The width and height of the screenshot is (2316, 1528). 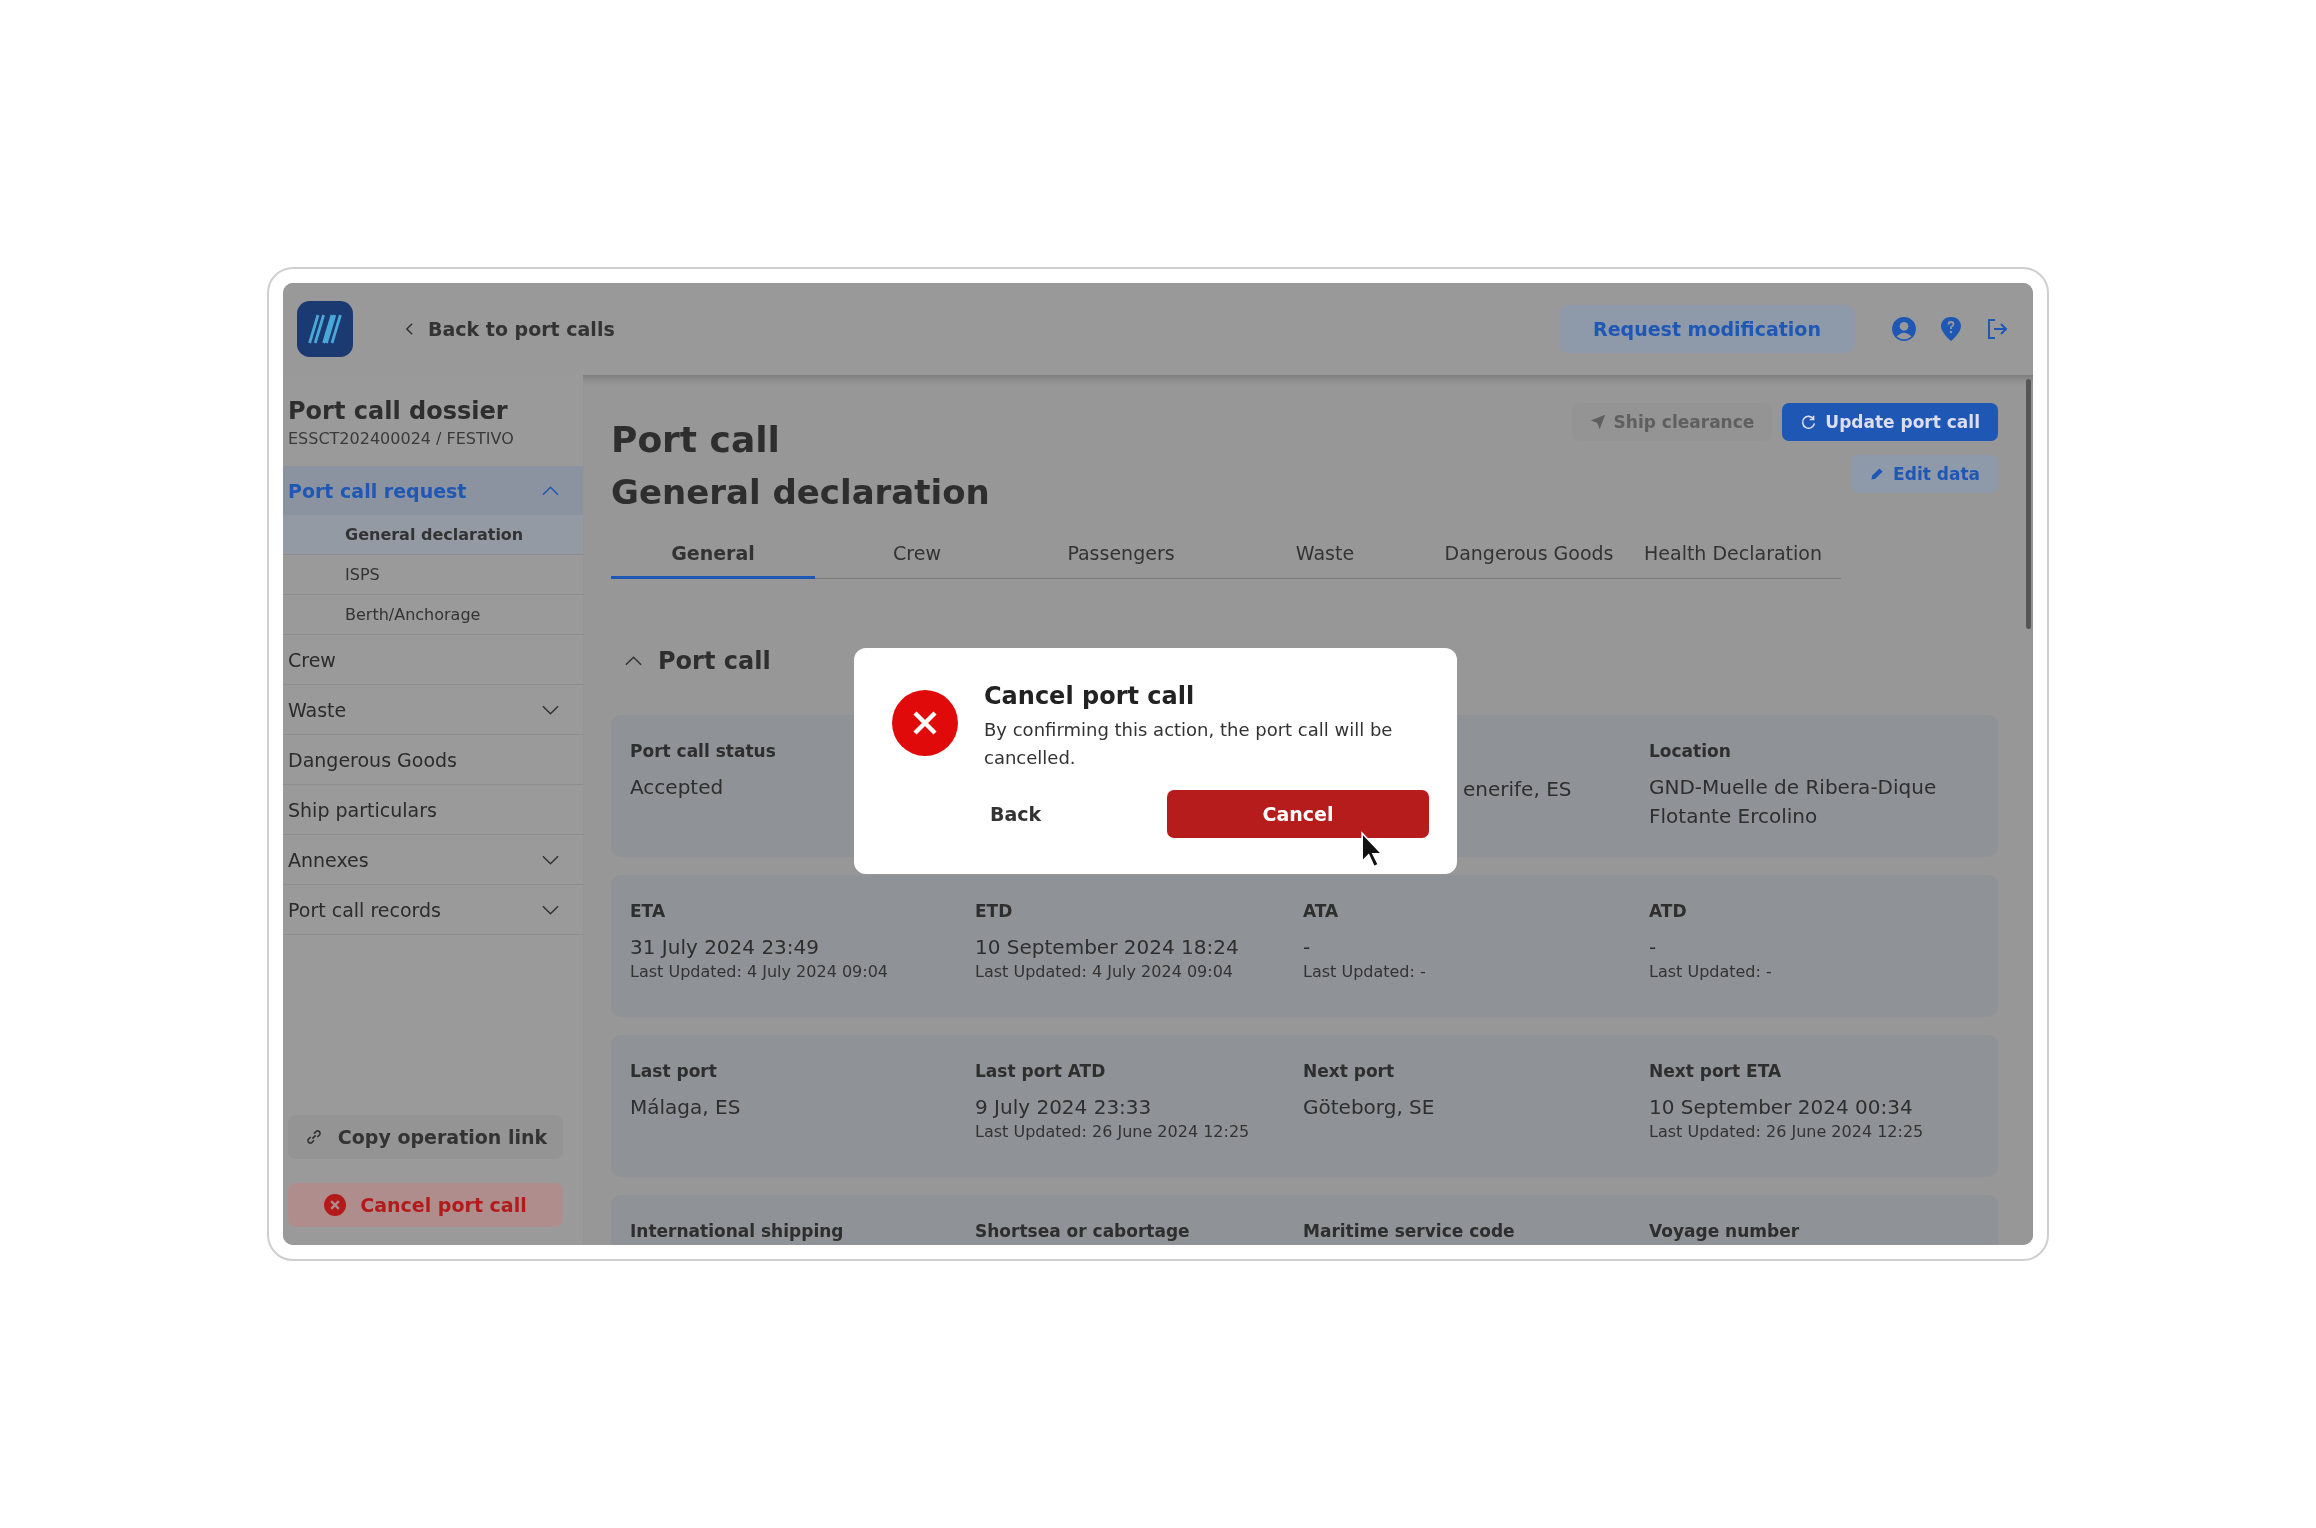 I want to click on field-value: enerife, ES, so click(x=1517, y=789).